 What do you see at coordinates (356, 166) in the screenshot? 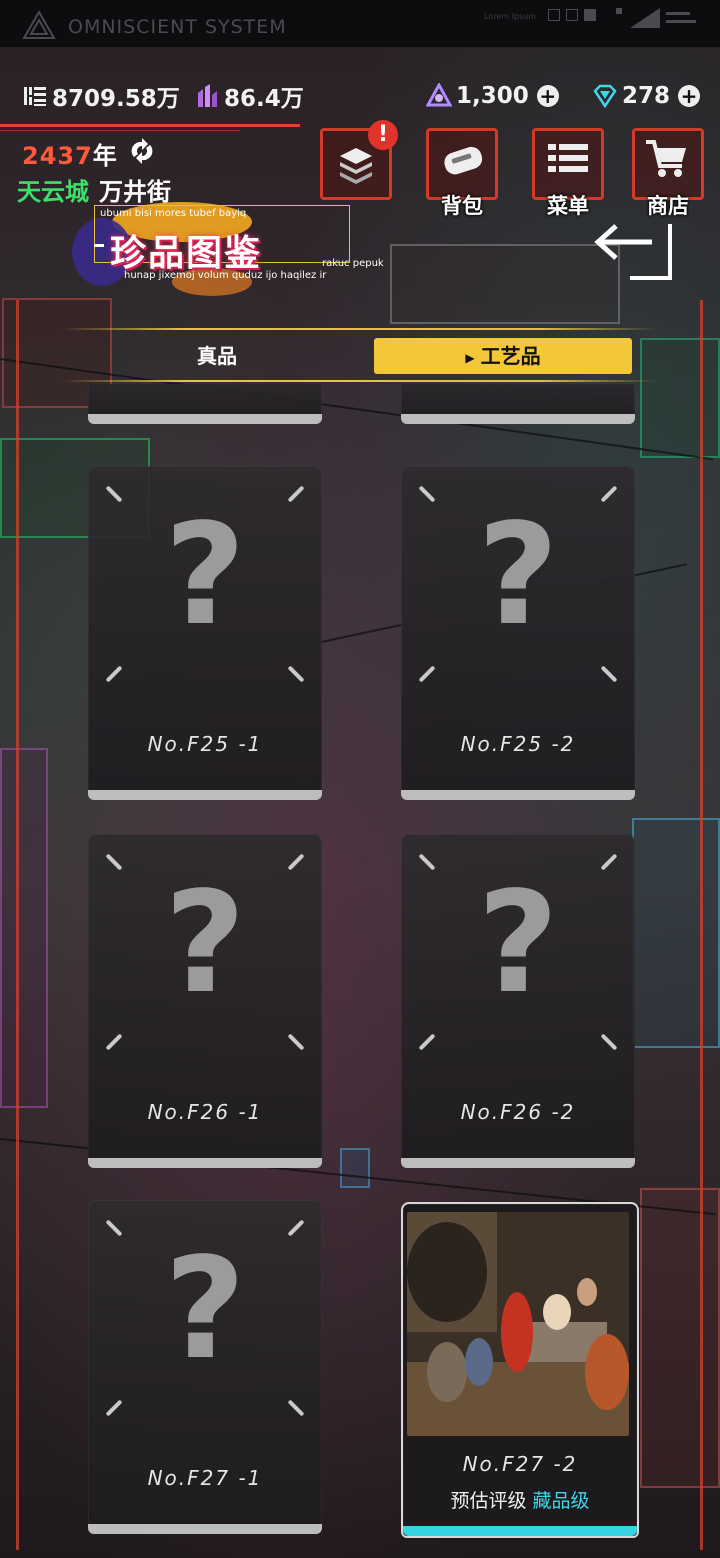
I see `collection-stack-icon` at bounding box center [356, 166].